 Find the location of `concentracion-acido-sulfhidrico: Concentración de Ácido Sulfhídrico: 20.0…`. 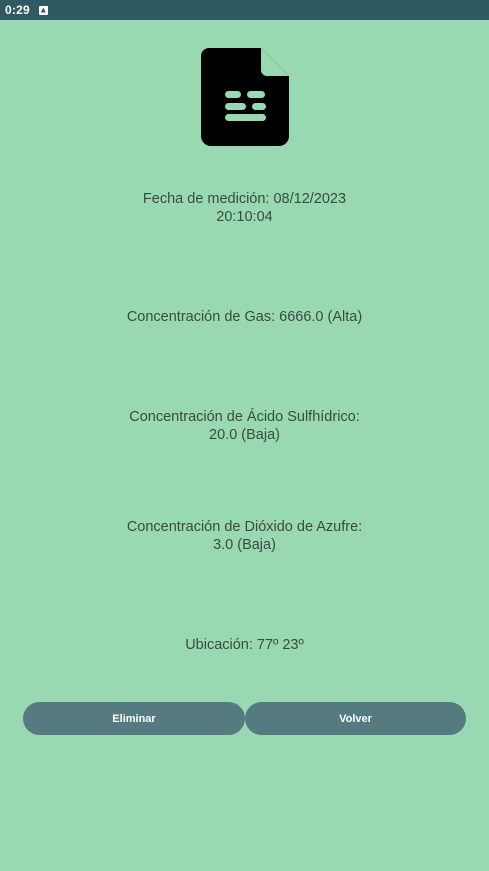

concentracion-acido-sulfhidrico: Concentración de Ácido Sulfhídrico: 20.0… is located at coordinates (244, 426).